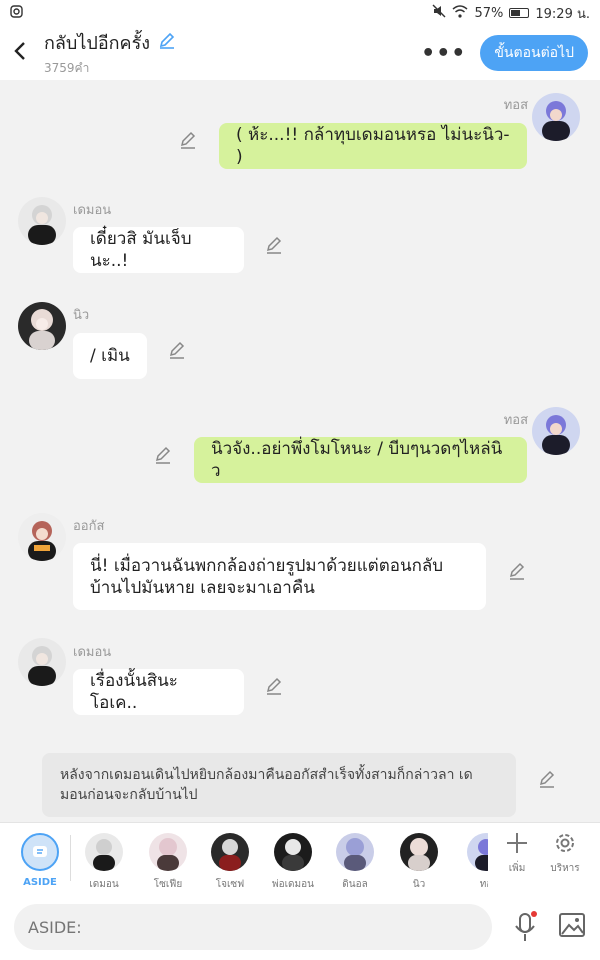 This screenshot has height=960, width=600. What do you see at coordinates (168, 884) in the screenshot?
I see `cast-label: โซเฟีย` at bounding box center [168, 884].